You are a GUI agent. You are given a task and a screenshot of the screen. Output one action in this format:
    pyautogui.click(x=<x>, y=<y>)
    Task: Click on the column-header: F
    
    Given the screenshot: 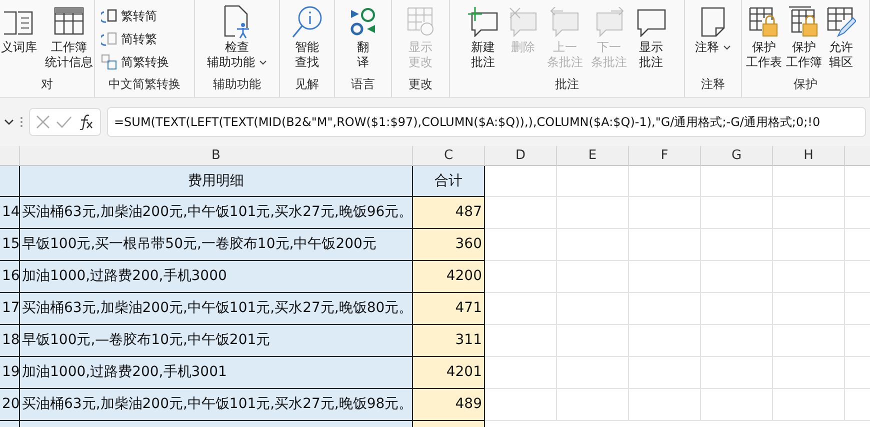 What is the action you would take?
    pyautogui.click(x=665, y=156)
    